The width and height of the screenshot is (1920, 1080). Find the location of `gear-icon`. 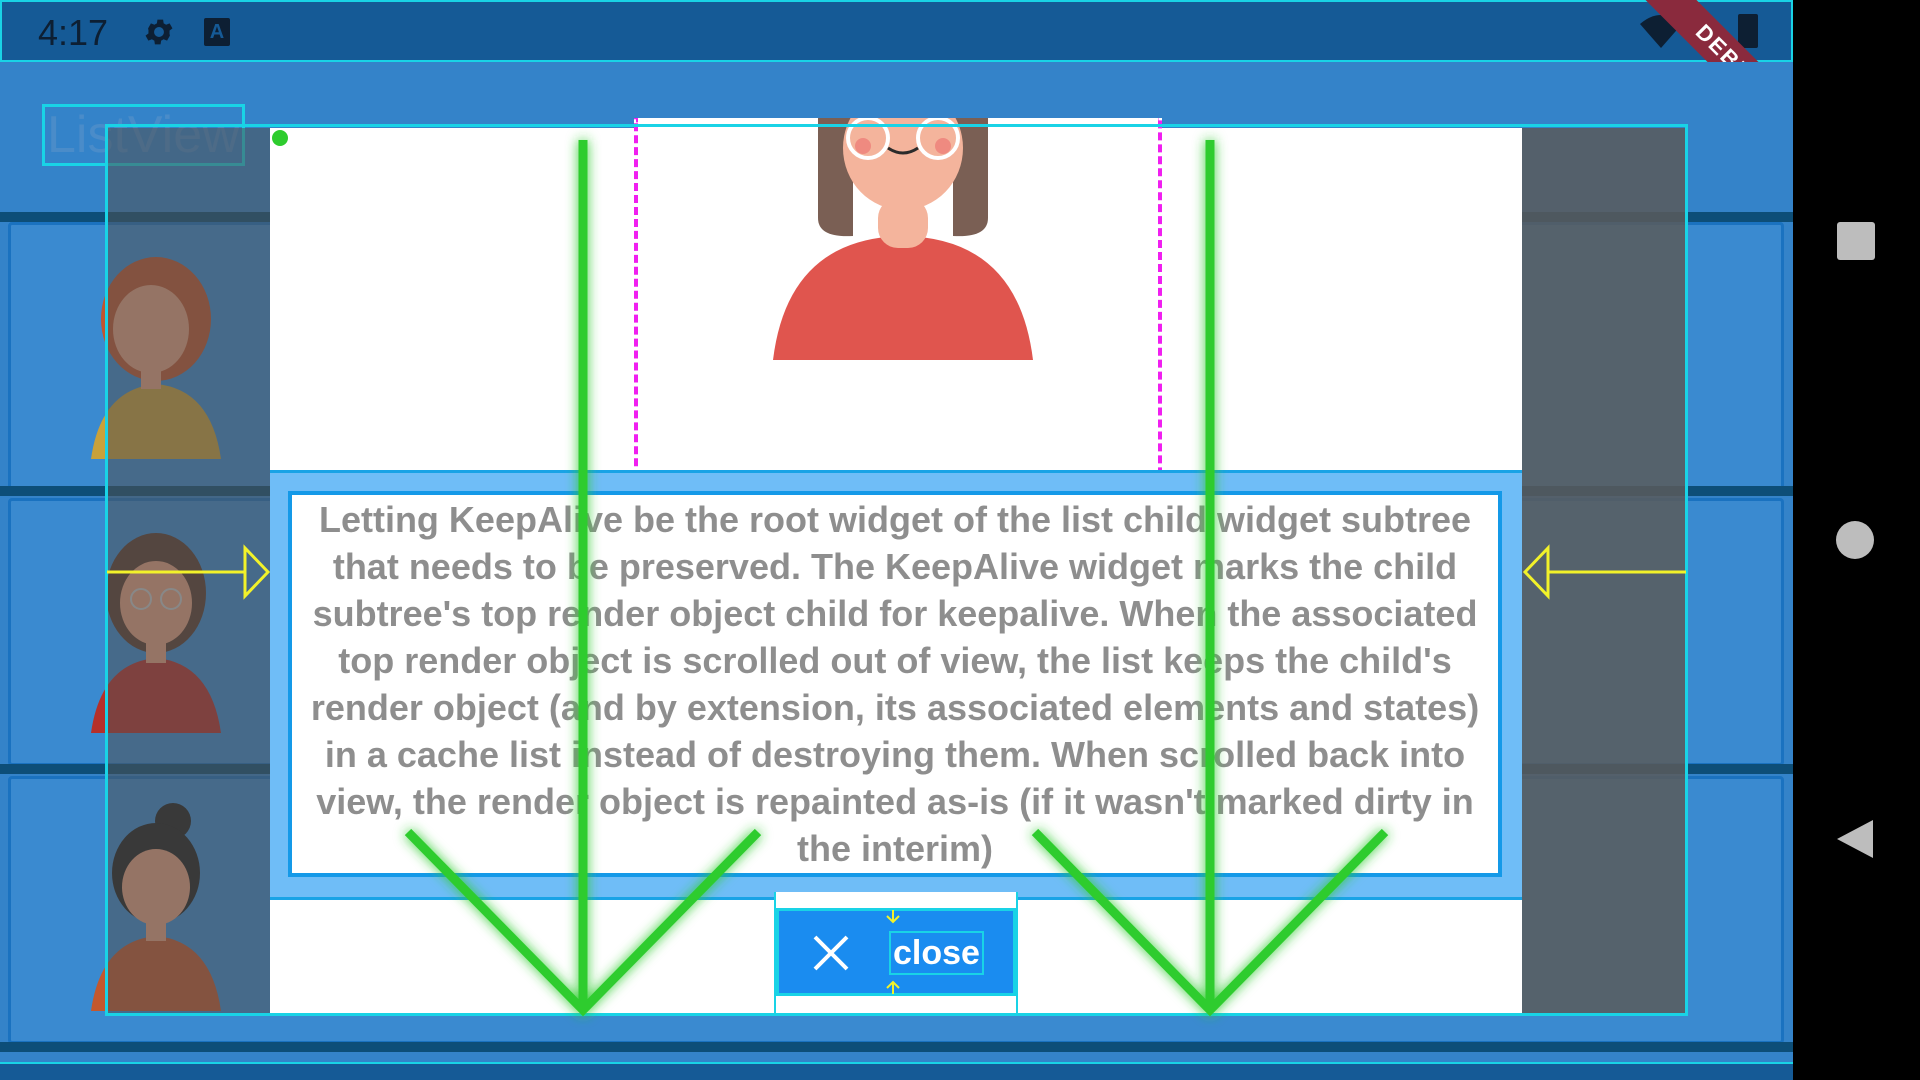

gear-icon is located at coordinates (159, 32).